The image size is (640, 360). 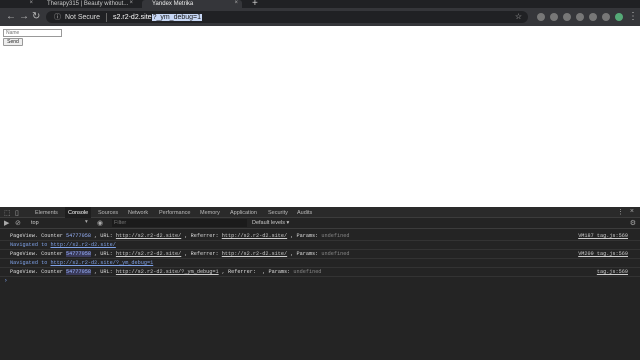 I want to click on console-toolbar: ▶ ⊘ top ▾ ◉ Default levels ▾ ⚙, so click(x=320, y=223).